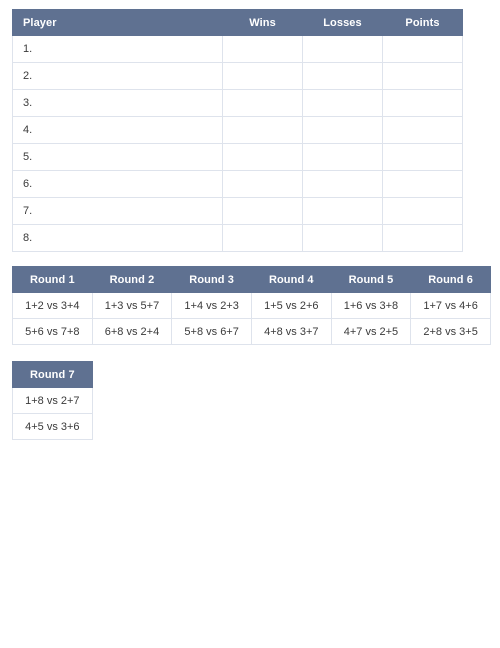 The height and width of the screenshot is (648, 500). What do you see at coordinates (117, 103) in the screenshot?
I see `cell-player-rank: 3.` at bounding box center [117, 103].